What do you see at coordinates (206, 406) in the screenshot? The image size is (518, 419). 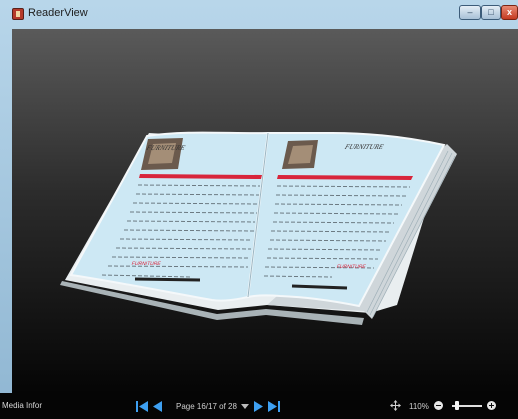 I see `page-indicator: Page 16/17 of 28` at bounding box center [206, 406].